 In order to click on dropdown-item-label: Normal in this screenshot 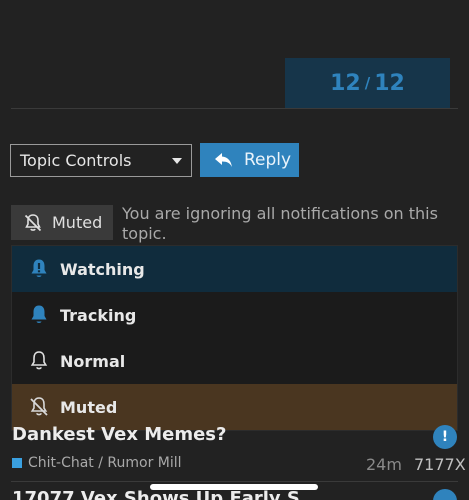, I will do `click(93, 361)`.